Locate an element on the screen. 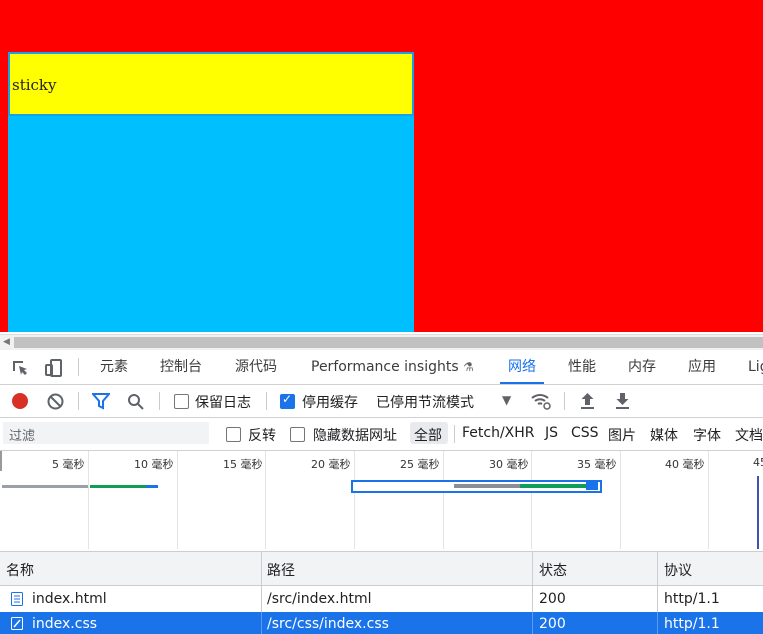 This screenshot has width=763, height=634. row-path: /src/css/index.css is located at coordinates (328, 624).